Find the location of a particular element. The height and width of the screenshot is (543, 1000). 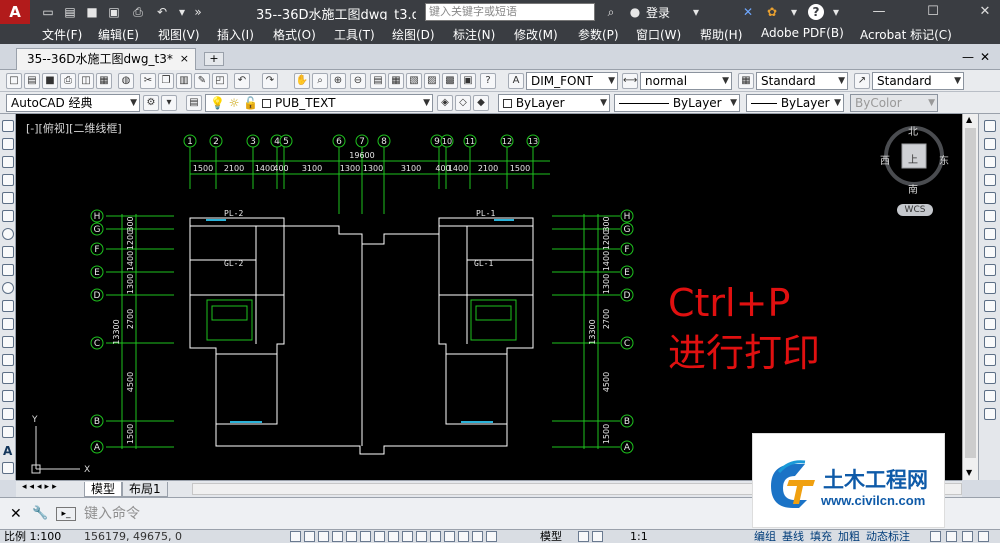

connect-icon: ✿ is located at coordinates (772, 12).